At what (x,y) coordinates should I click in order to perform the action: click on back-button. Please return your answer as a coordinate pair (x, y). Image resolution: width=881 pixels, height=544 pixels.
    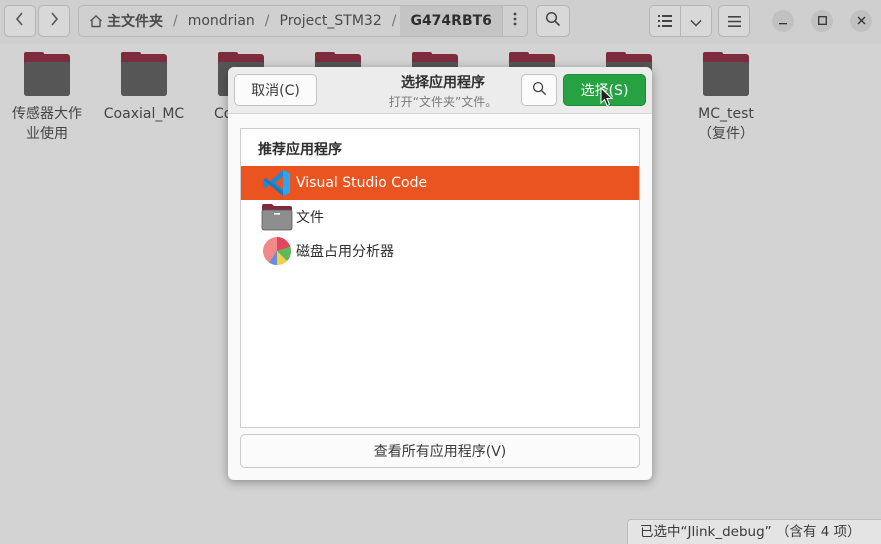
    Looking at the image, I should click on (20, 21).